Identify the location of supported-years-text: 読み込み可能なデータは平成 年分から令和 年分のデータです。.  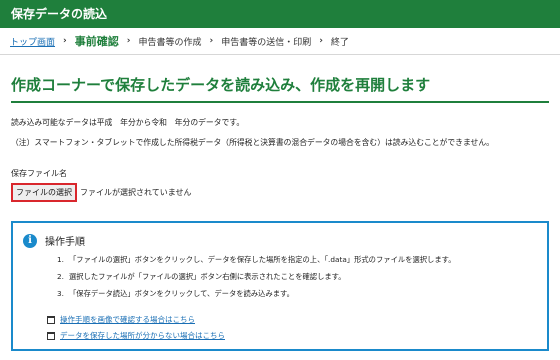
(128, 122).